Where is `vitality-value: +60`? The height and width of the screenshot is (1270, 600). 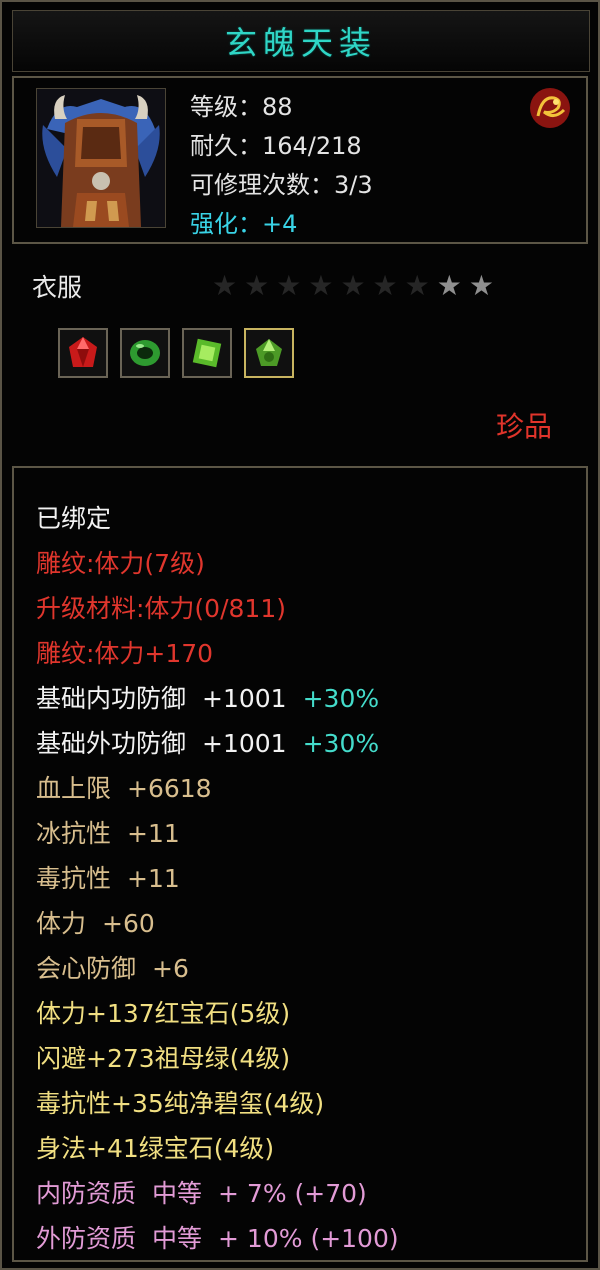 vitality-value: +60 is located at coordinates (128, 923).